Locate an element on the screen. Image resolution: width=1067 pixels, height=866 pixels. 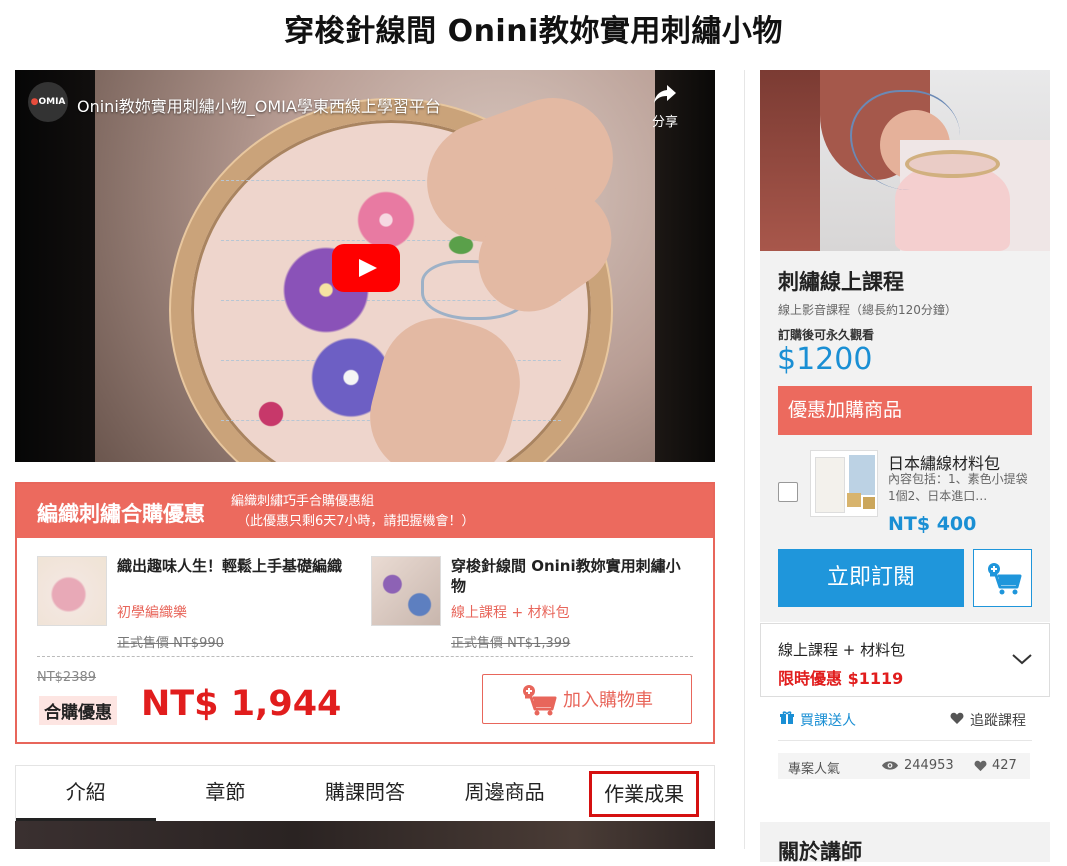
tab-qa: 購課問答 is located at coordinates (365, 793).